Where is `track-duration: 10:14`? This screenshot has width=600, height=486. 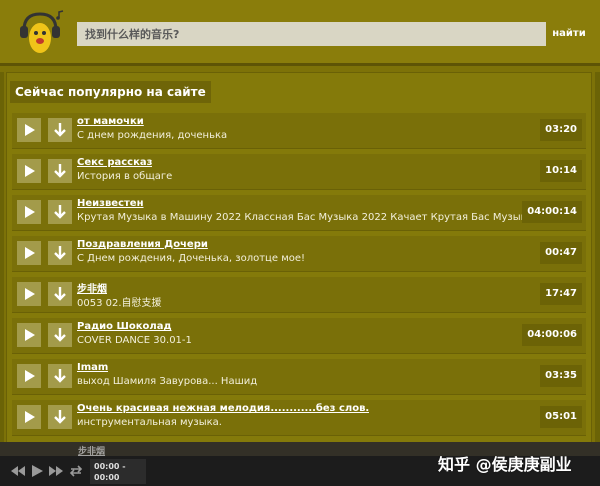 track-duration: 10:14 is located at coordinates (561, 171).